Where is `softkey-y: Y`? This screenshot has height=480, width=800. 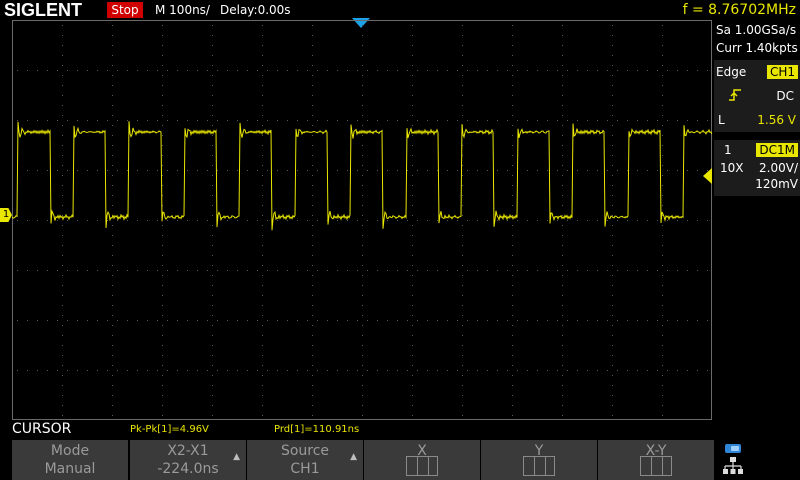 softkey-y: Y is located at coordinates (539, 460).